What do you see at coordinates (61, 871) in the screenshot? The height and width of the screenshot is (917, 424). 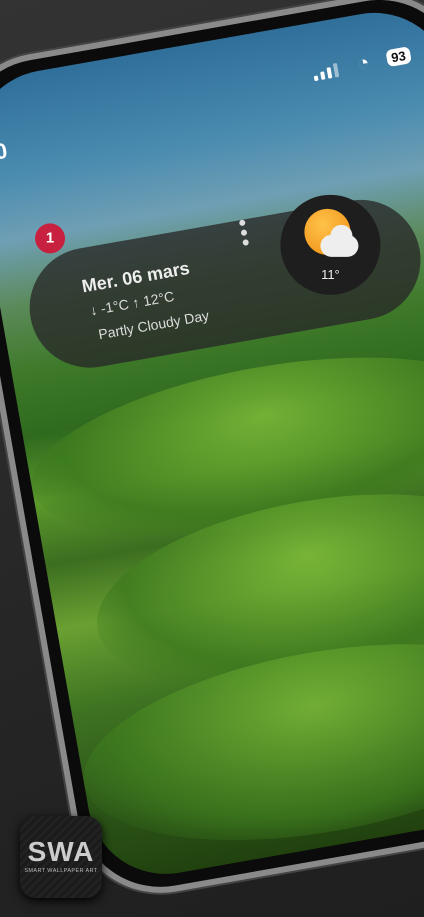 I see `logo-subtitle: SMART WALLPAPER ART` at bounding box center [61, 871].